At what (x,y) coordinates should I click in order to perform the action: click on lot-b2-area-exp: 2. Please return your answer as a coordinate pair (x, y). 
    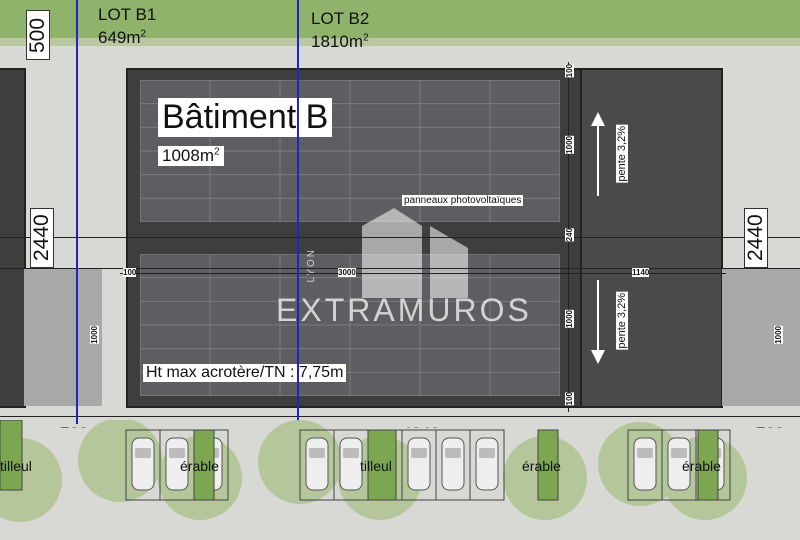
    Looking at the image, I should click on (365, 38).